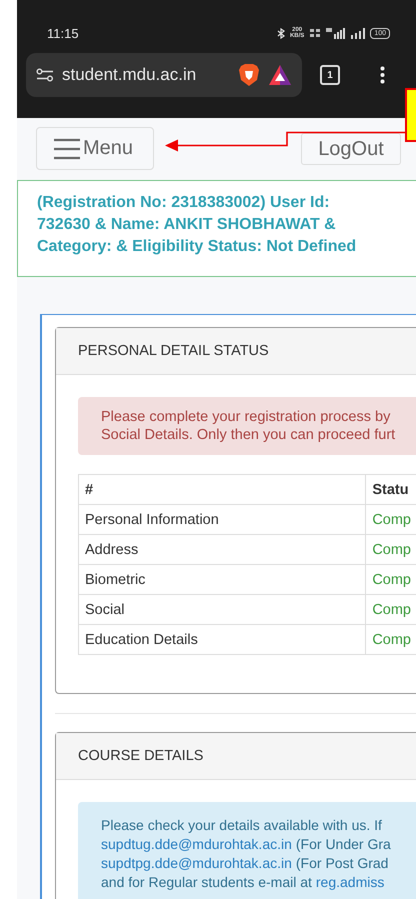  Describe the element at coordinates (410, 115) in the screenshot. I see `annotation-highlight` at that location.